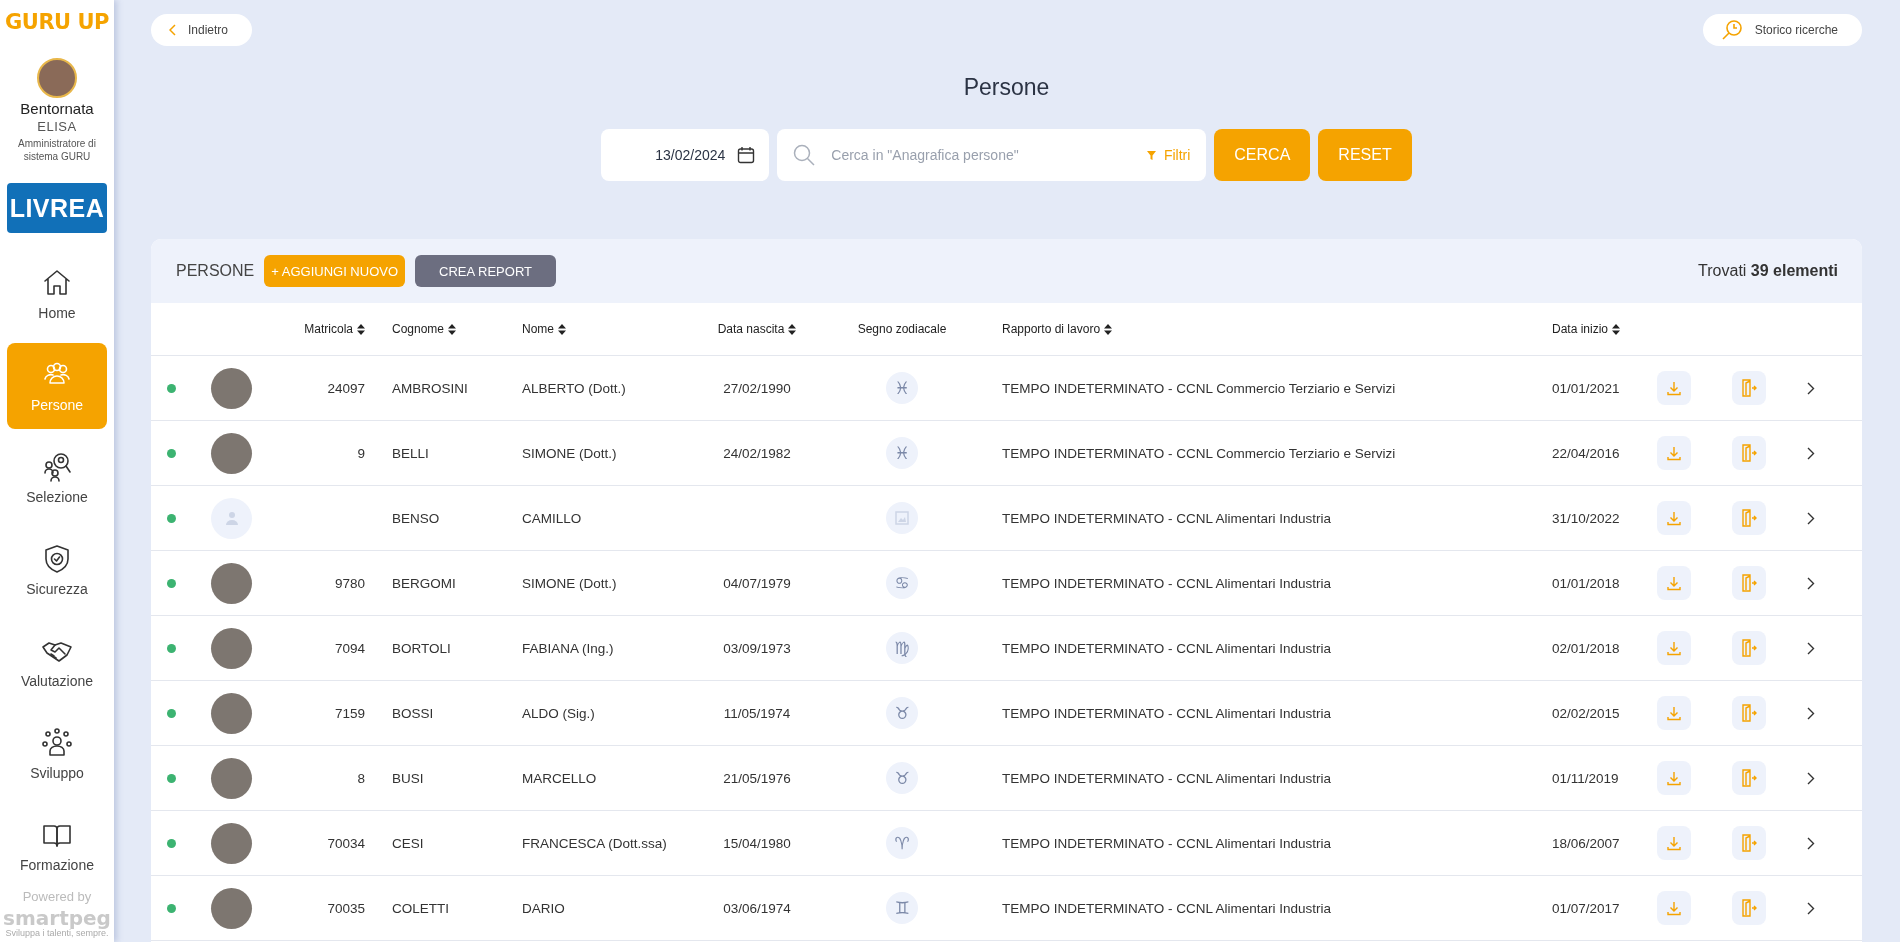 The image size is (1900, 942). Describe the element at coordinates (1586, 648) in the screenshot. I see `table-cell: 02/01/2018` at that location.